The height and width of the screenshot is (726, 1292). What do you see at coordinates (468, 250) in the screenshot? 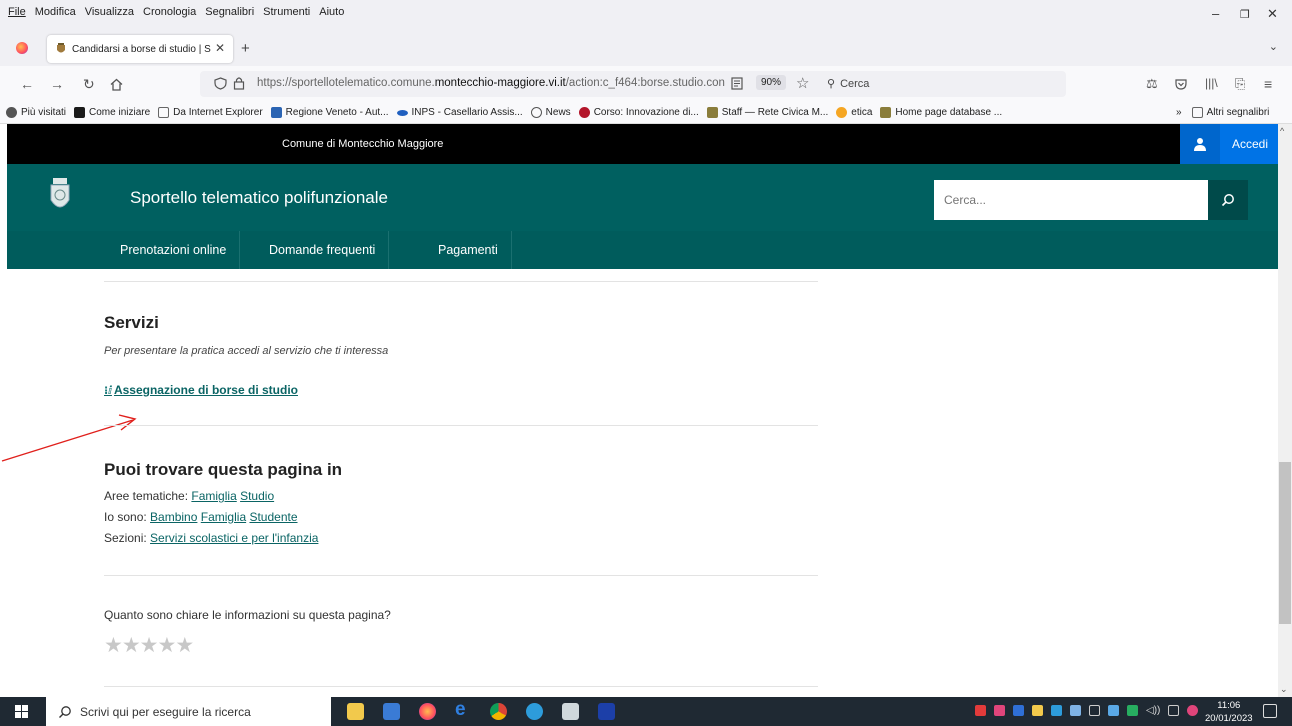
I see `nav-pagamenti: Pagamenti` at bounding box center [468, 250].